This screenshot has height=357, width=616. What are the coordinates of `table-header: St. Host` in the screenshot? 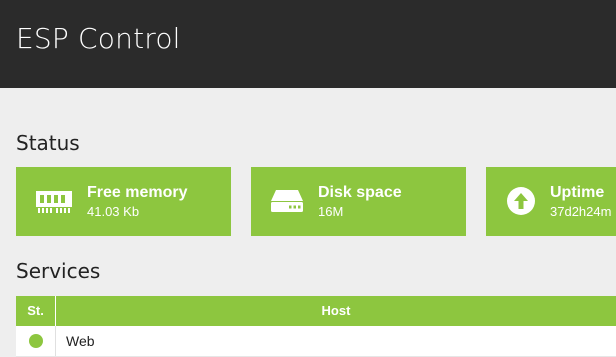 It's located at (316, 311).